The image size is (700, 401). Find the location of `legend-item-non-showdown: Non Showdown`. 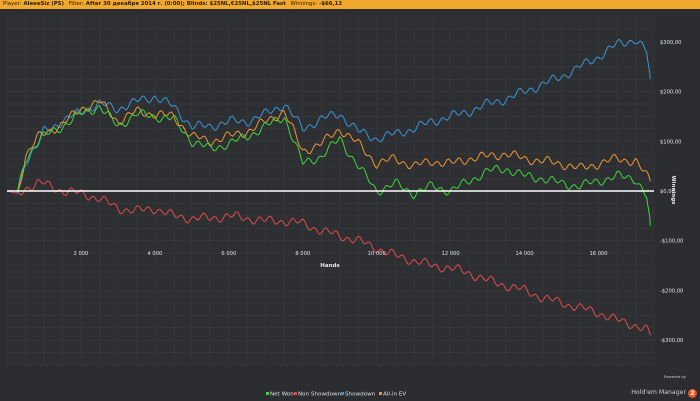

legend-item-non-showdown: Non Showdown is located at coordinates (318, 395).